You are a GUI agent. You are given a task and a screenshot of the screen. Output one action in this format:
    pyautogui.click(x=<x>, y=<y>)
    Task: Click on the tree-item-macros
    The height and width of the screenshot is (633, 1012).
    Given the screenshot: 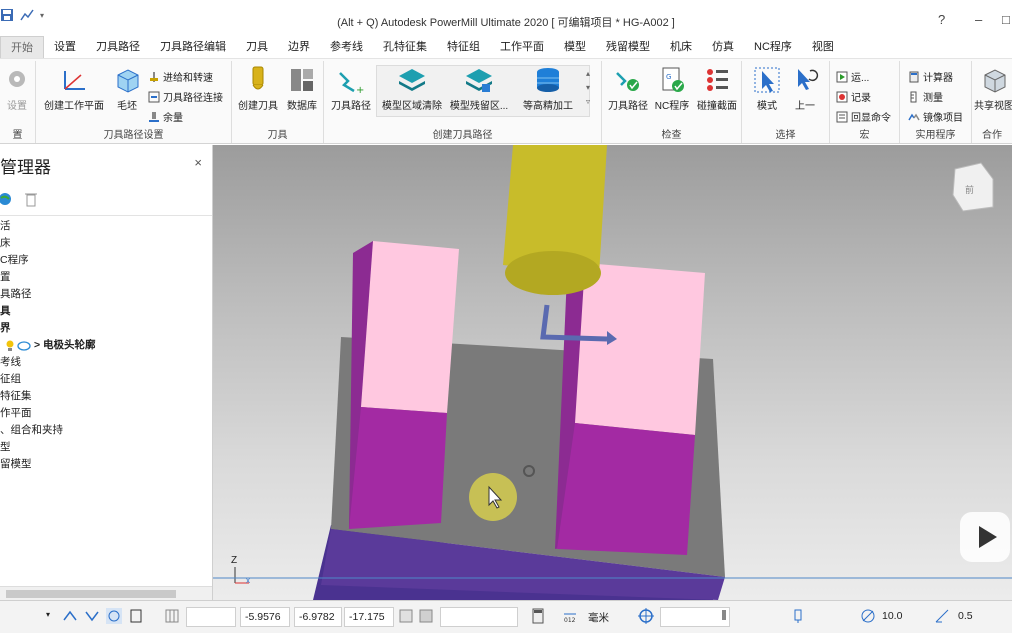 What is the action you would take?
    pyautogui.click(x=106, y=498)
    